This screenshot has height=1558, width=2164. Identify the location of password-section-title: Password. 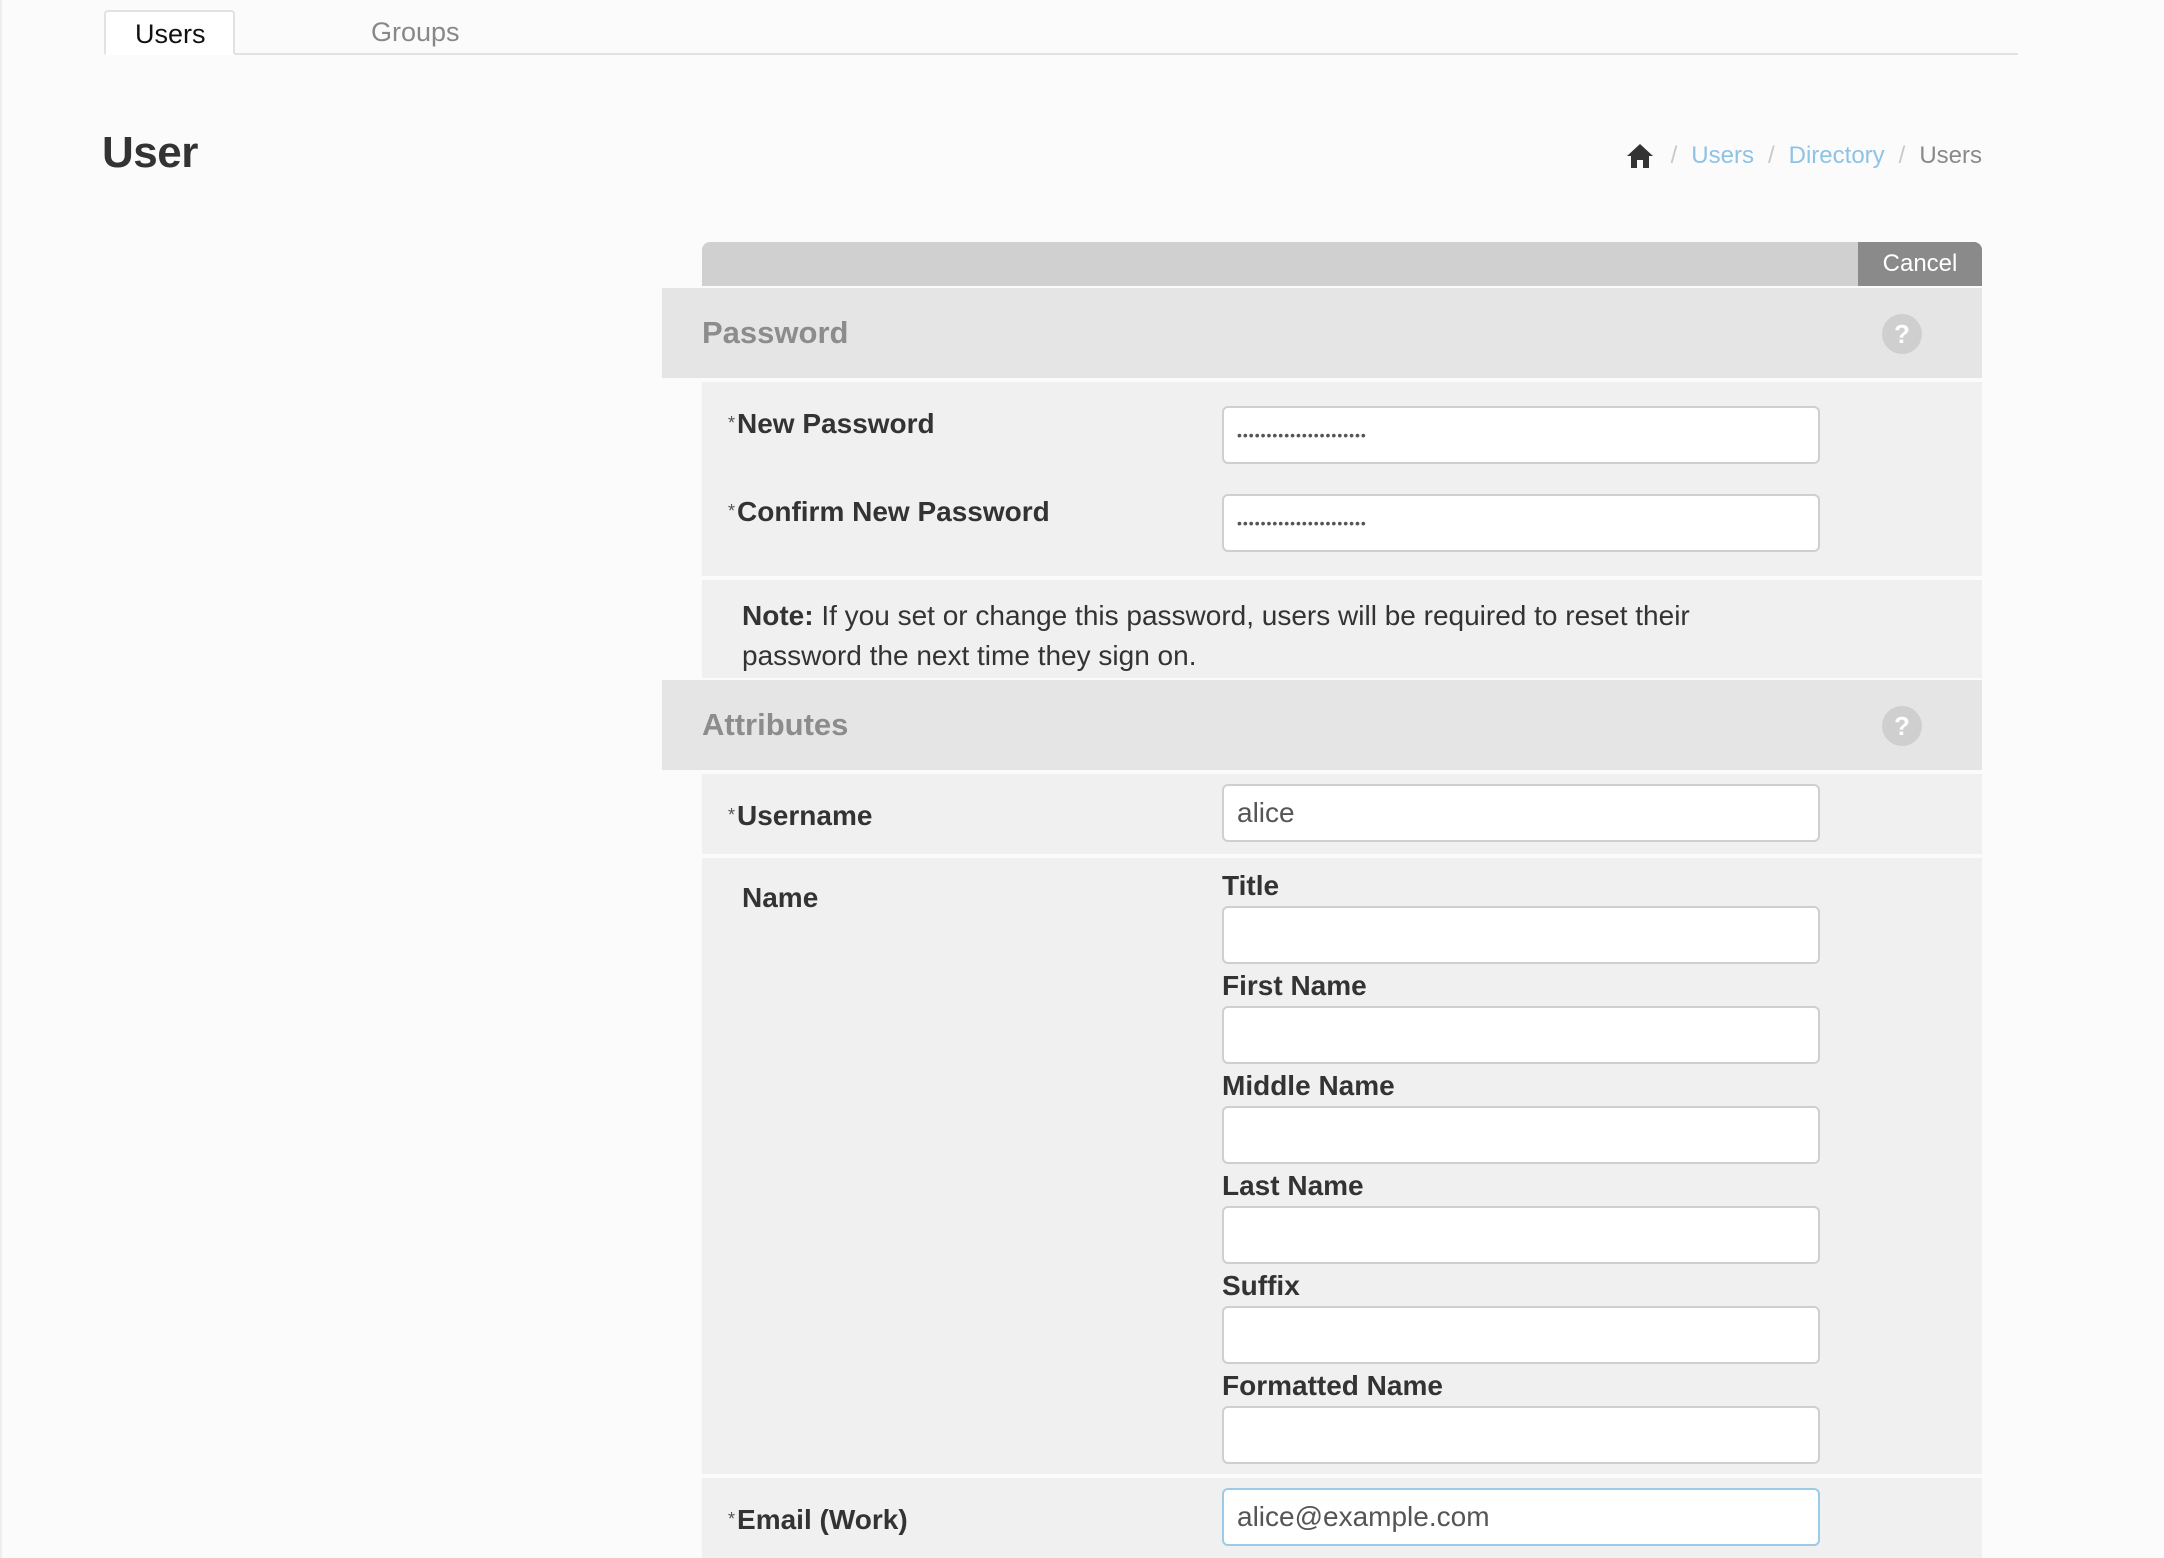
(775, 332).